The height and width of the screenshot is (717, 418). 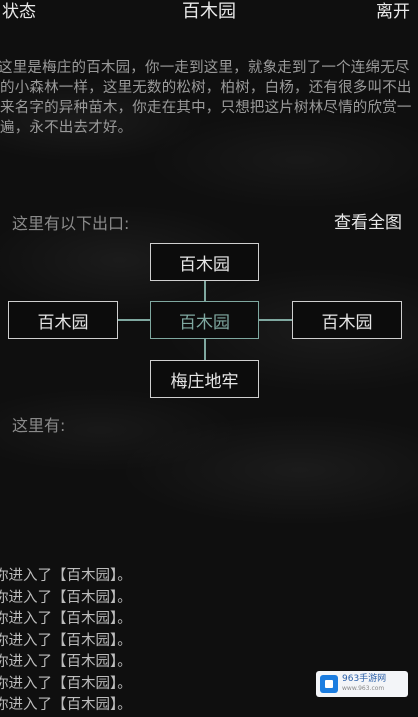 I want to click on connector-north, so click(x=205, y=291).